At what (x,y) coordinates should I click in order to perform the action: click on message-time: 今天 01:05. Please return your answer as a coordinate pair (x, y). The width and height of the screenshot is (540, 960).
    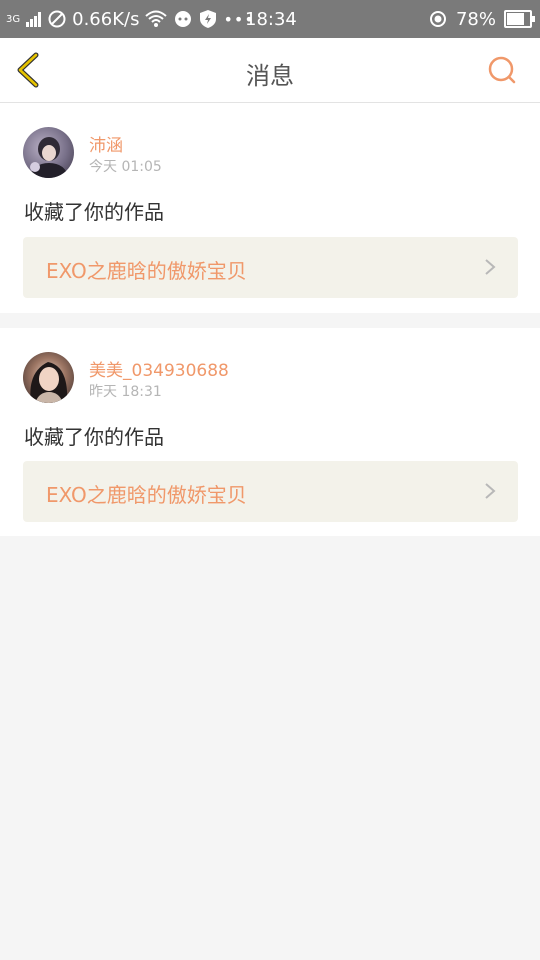
    Looking at the image, I should click on (125, 167).